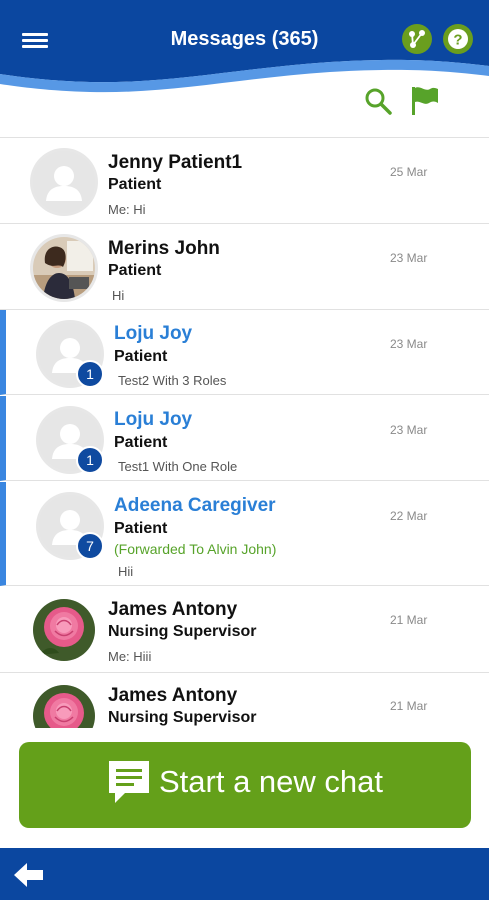 This screenshot has width=489, height=900. Describe the element at coordinates (271, 781) in the screenshot. I see `start-new-chat-label: Start a new chat` at that location.